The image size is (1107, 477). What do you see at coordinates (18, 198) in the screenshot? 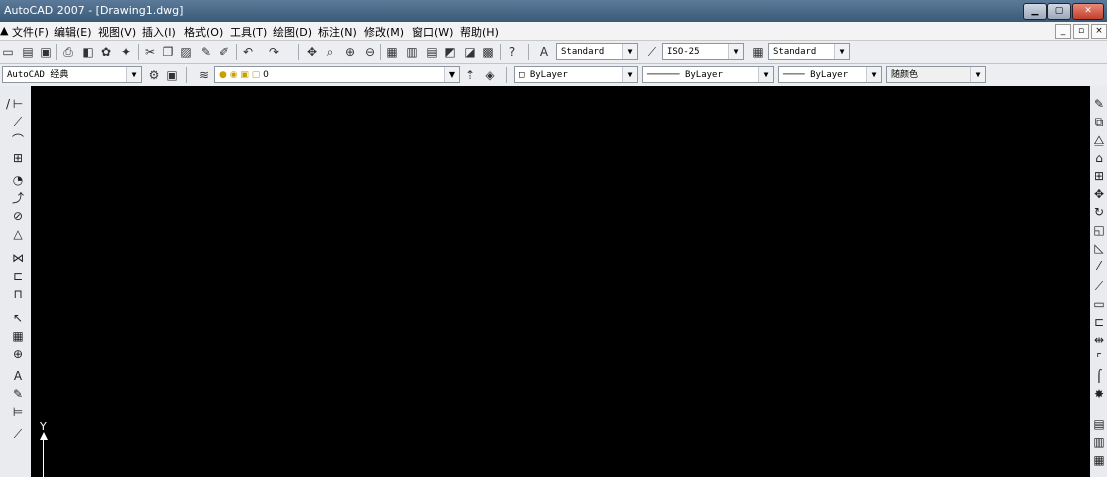
I see `jogged-icon: ⤴` at bounding box center [18, 198].